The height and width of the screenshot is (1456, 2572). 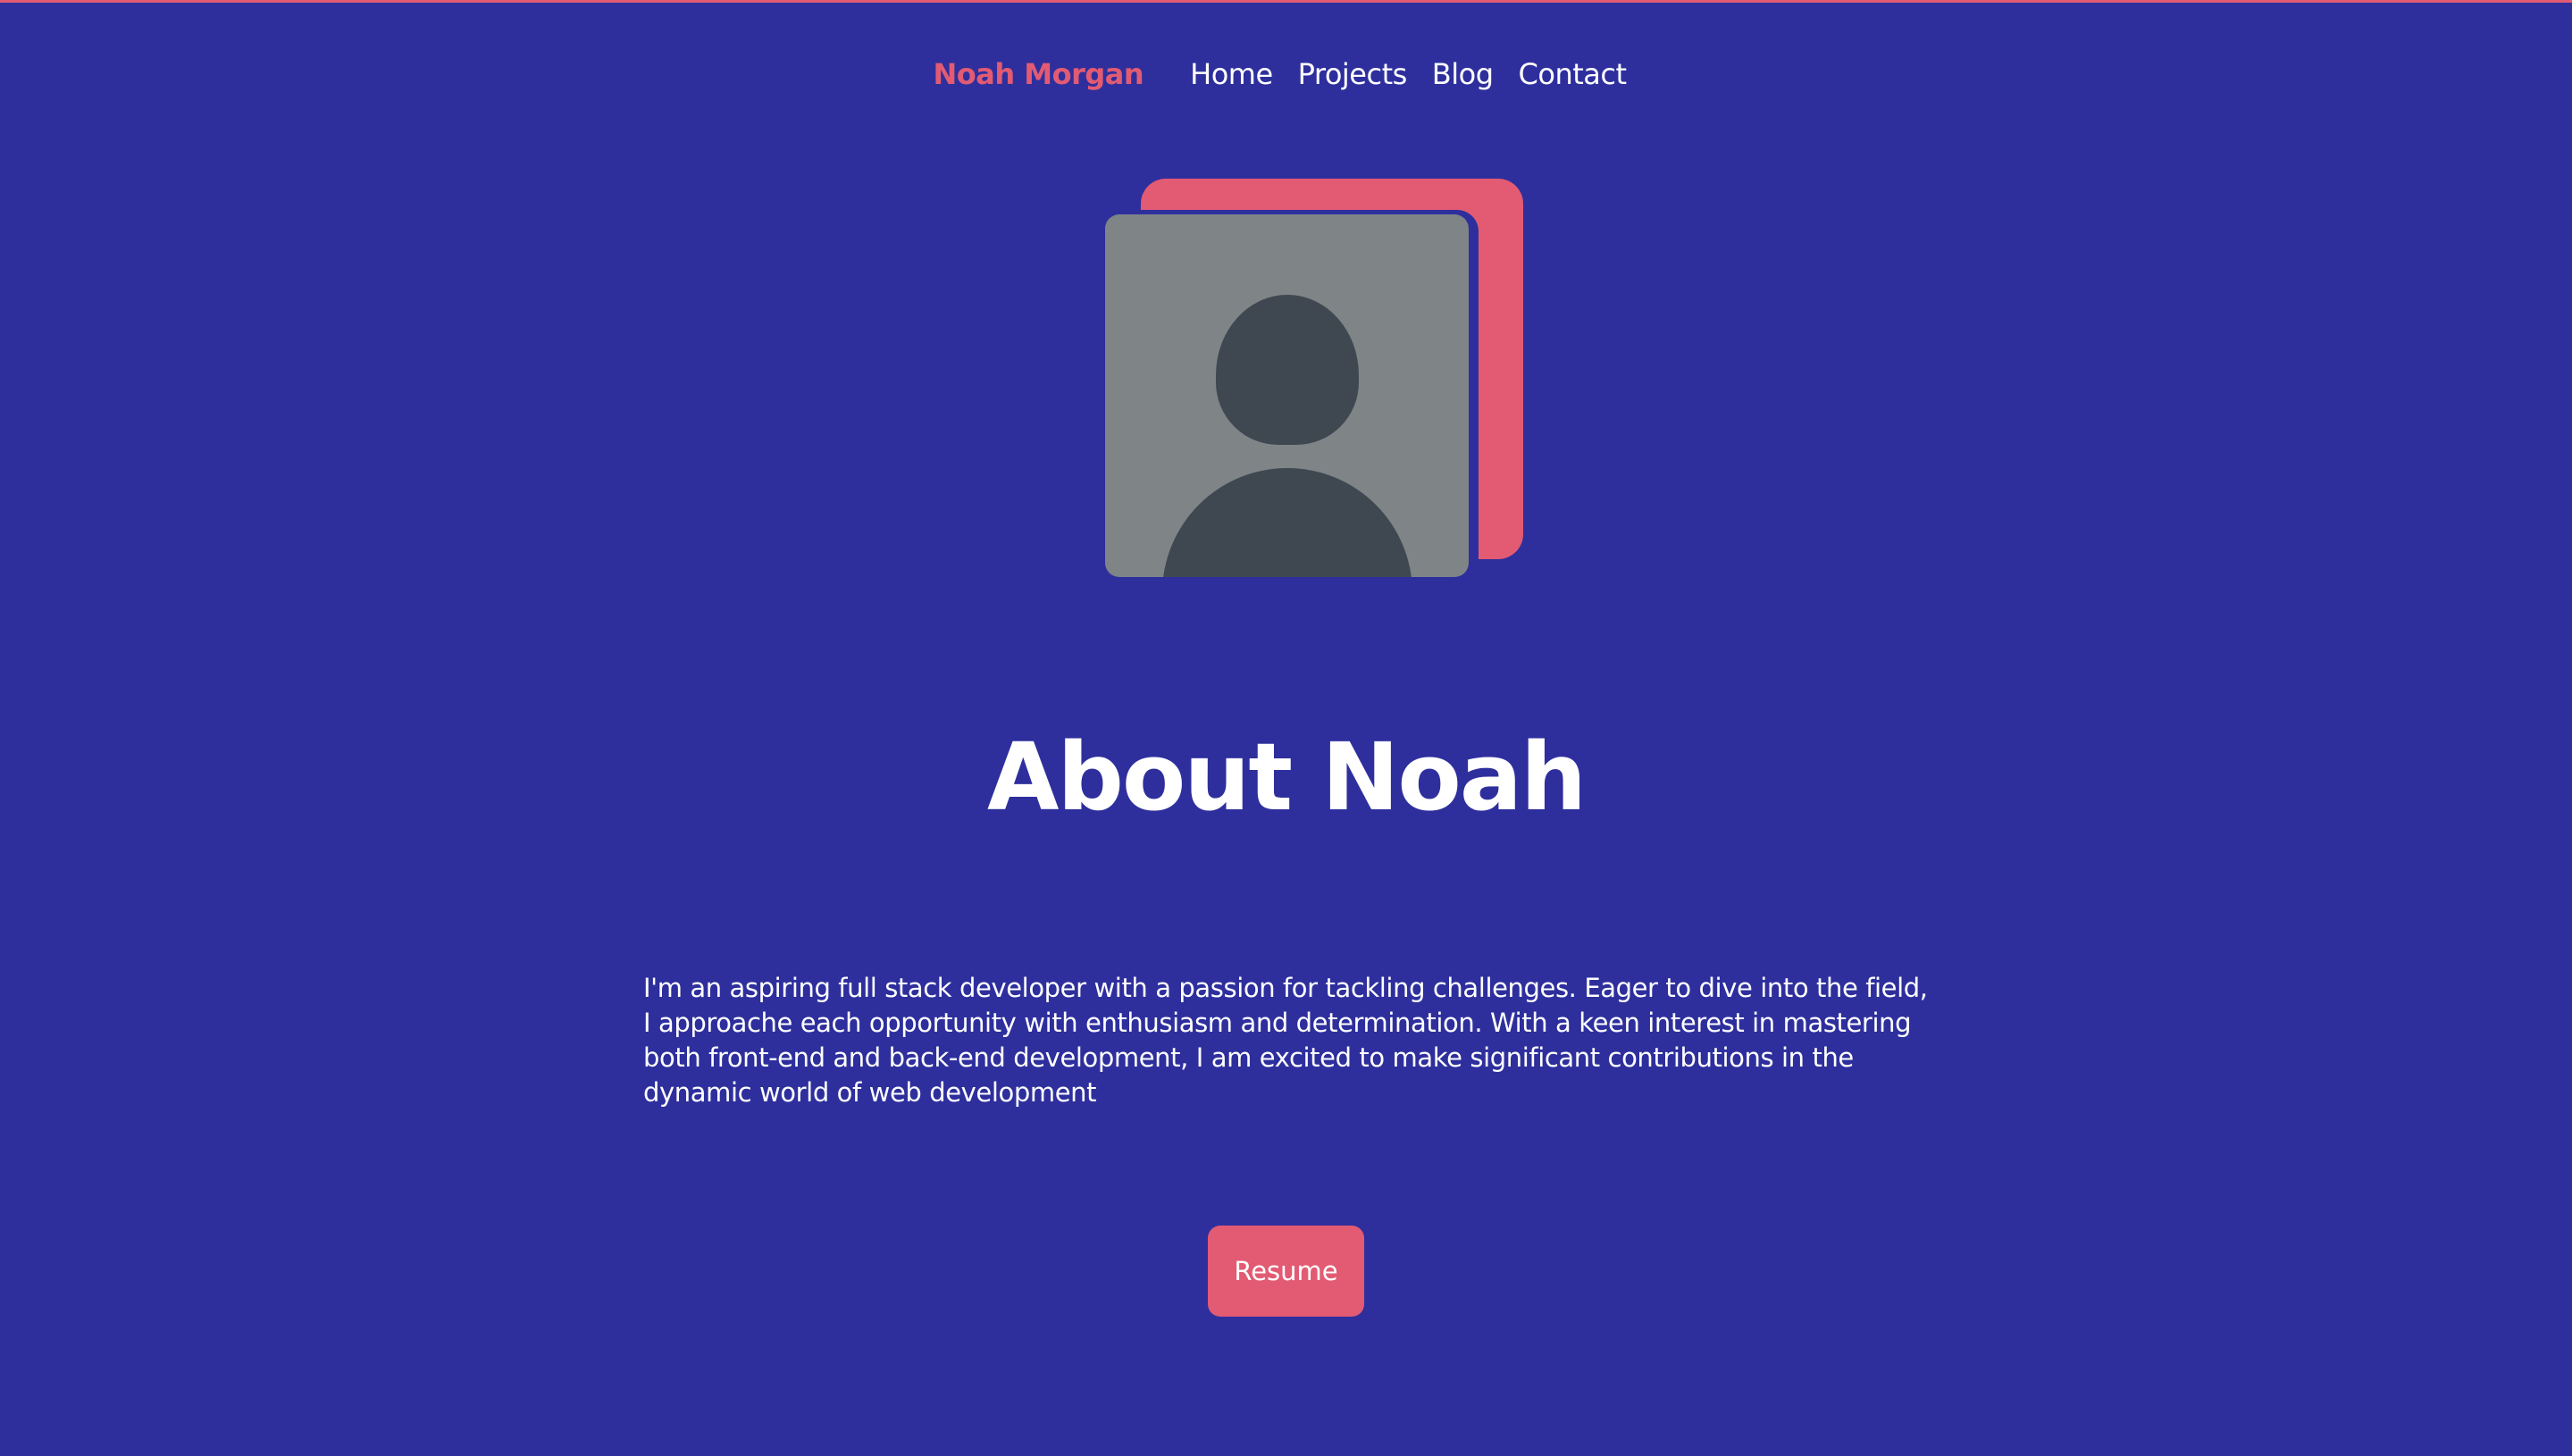 I want to click on top-border, so click(x=1286, y=1).